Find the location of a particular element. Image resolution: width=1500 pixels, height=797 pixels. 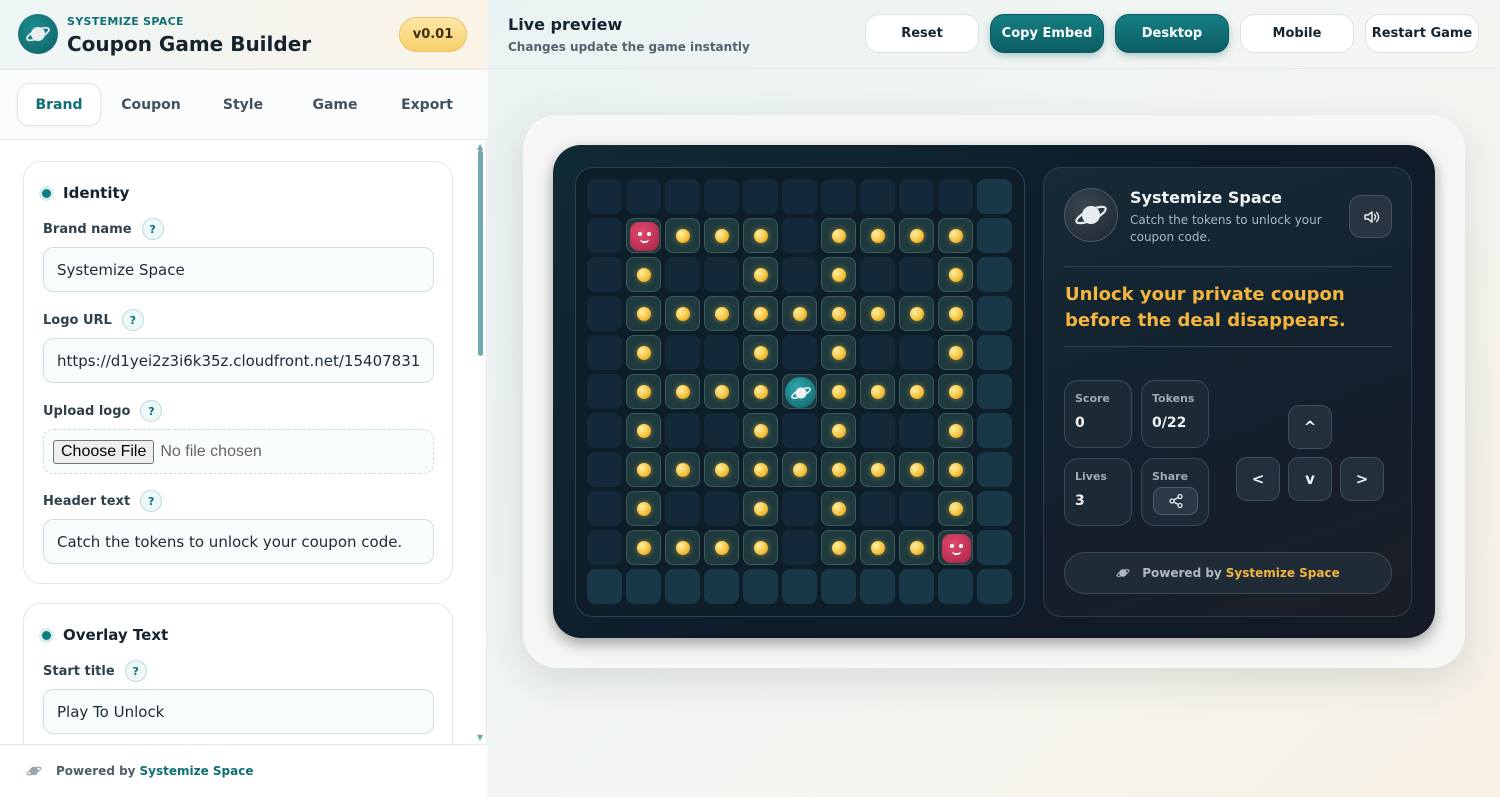

mobile-view-button: Mobile is located at coordinates (1297, 33).